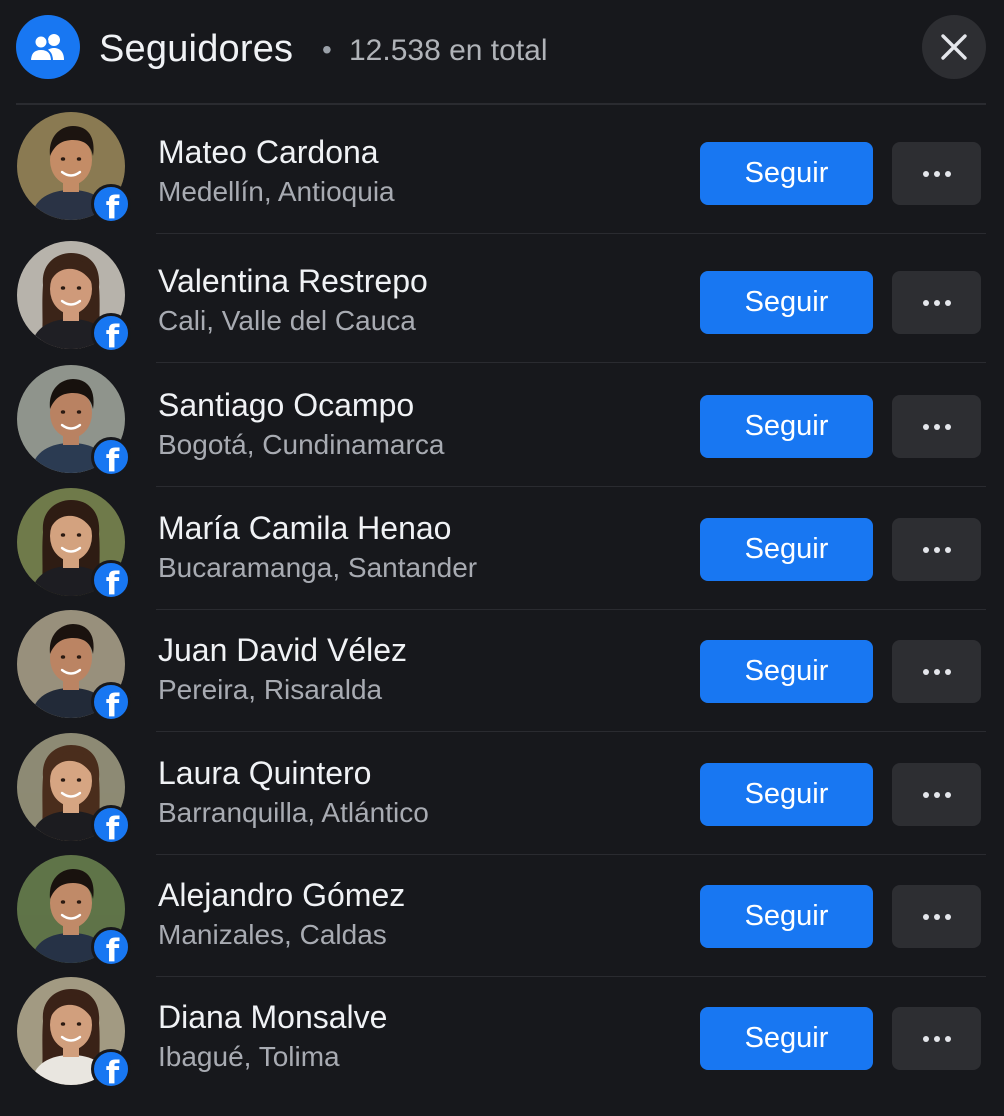 The image size is (1004, 1116). Describe the element at coordinates (293, 281) in the screenshot. I see `follower-name: Valentina Restrepo` at that location.